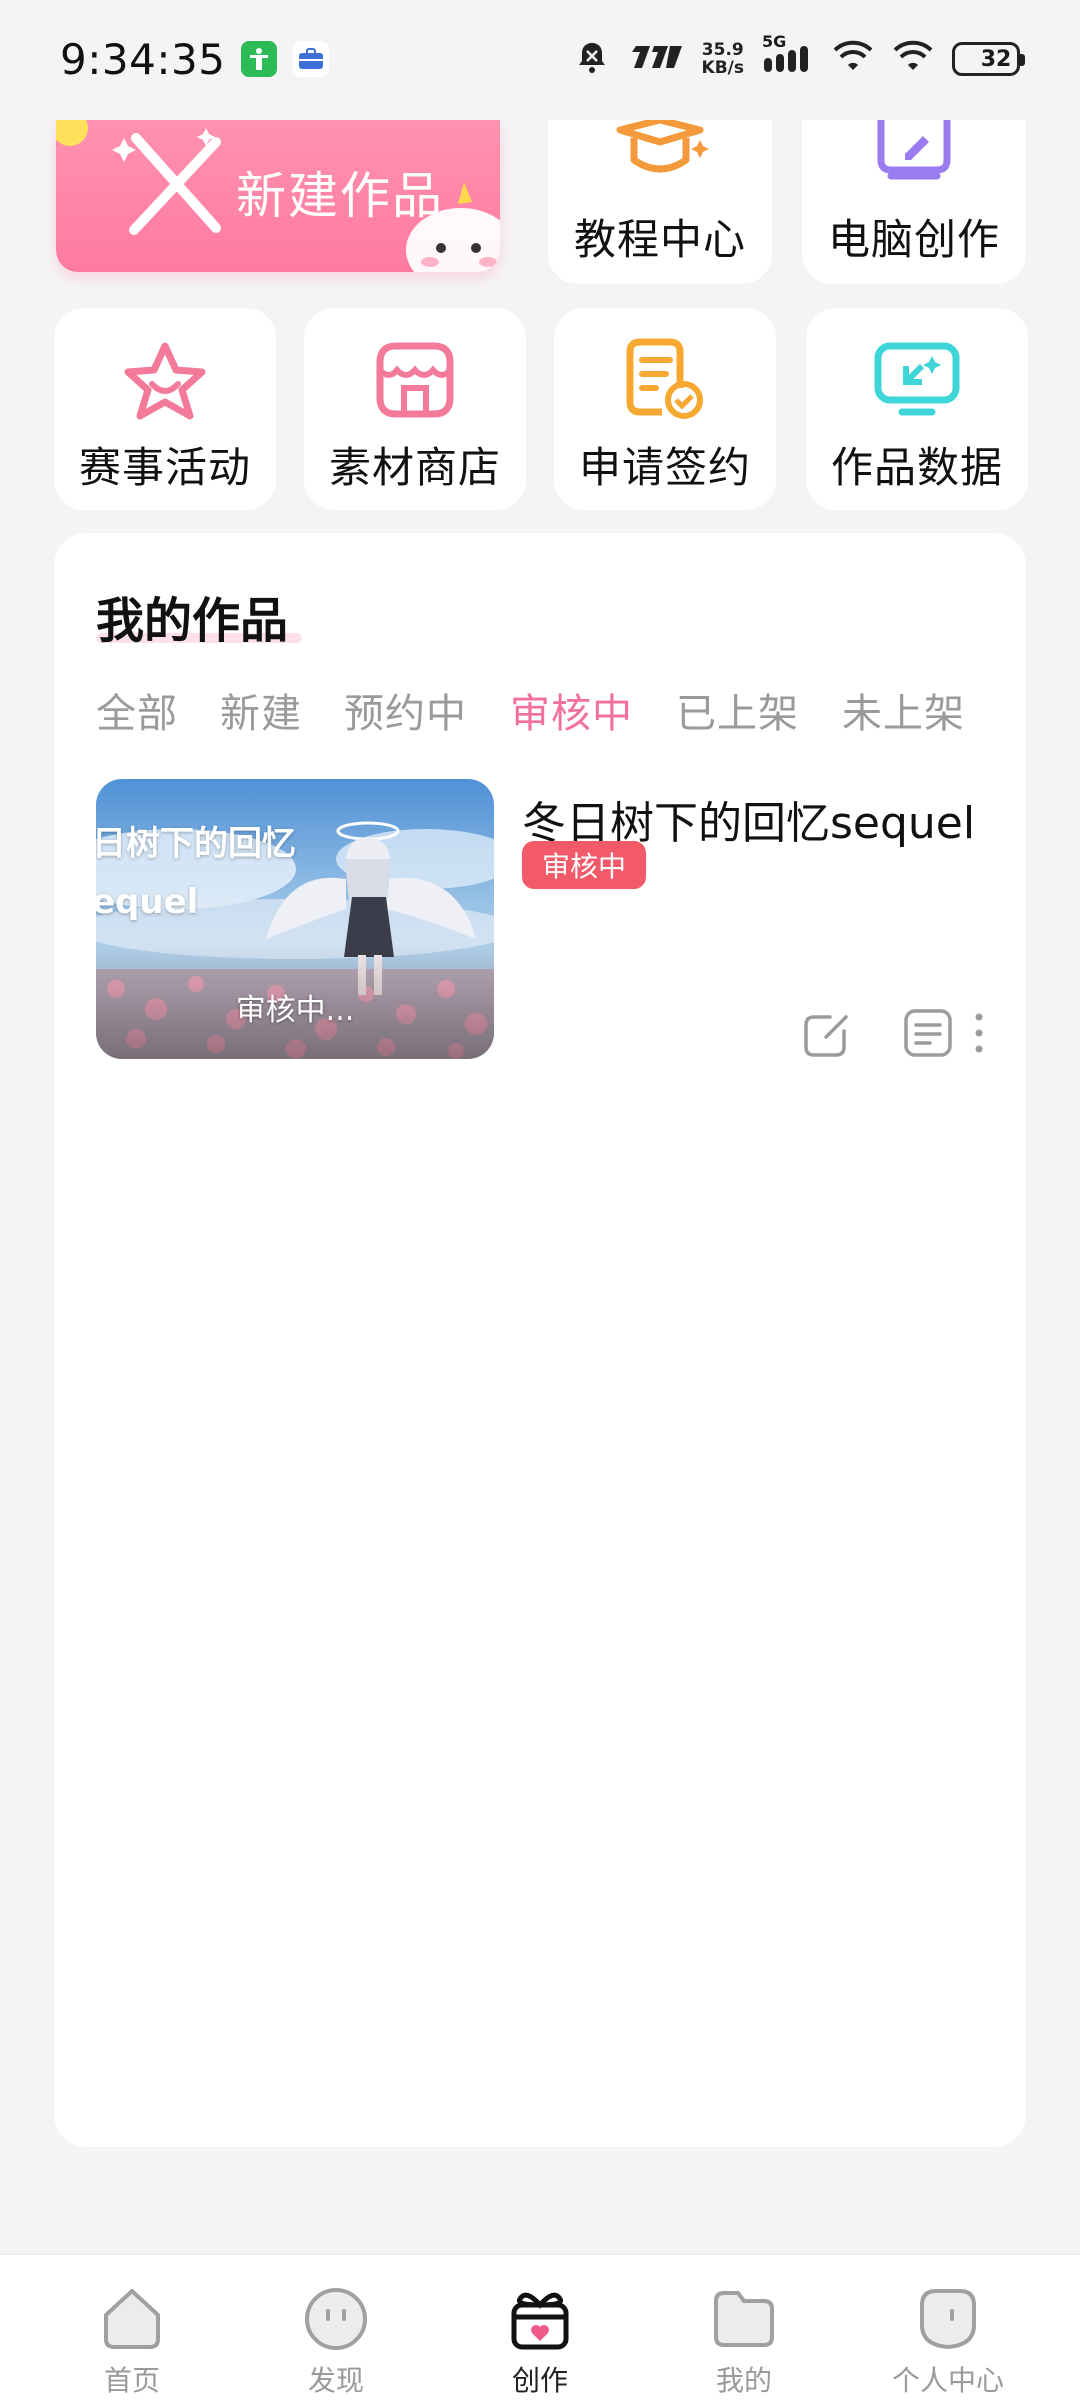  I want to click on tutorial-center-button: 教程中心, so click(660, 200).